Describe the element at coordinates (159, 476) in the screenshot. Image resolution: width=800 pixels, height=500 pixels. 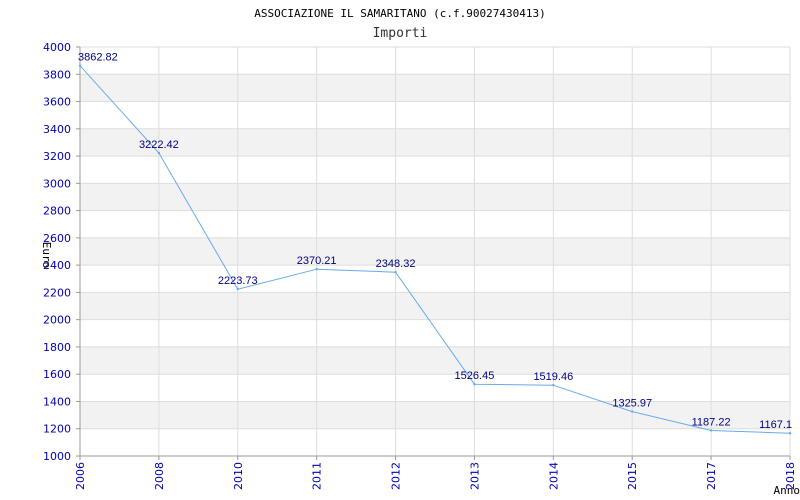
I see `x-tick-label: 2008` at that location.